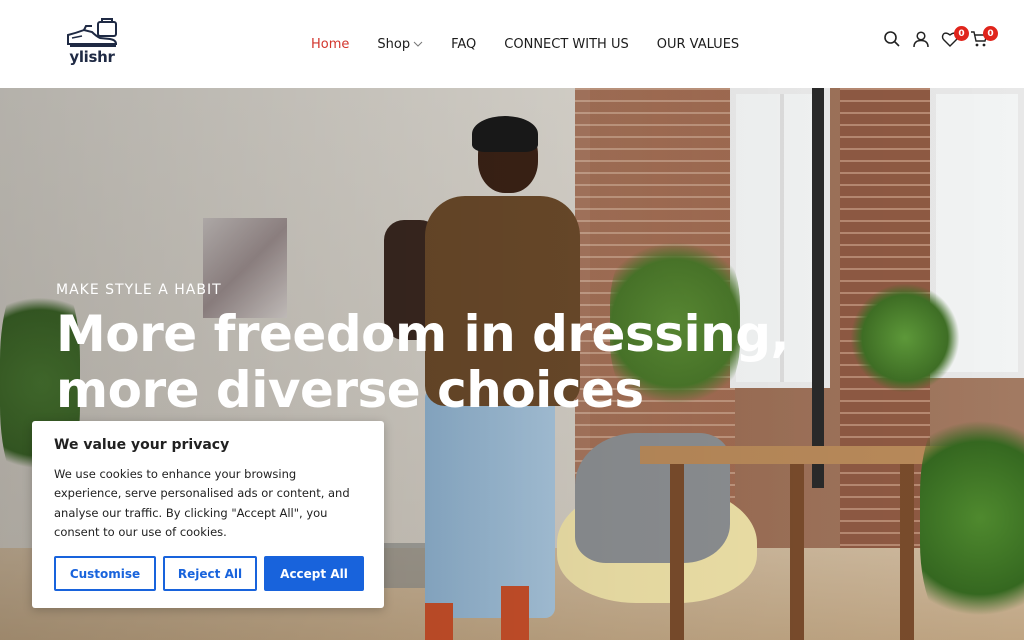 The height and width of the screenshot is (640, 1024). I want to click on account-button, so click(922, 40).